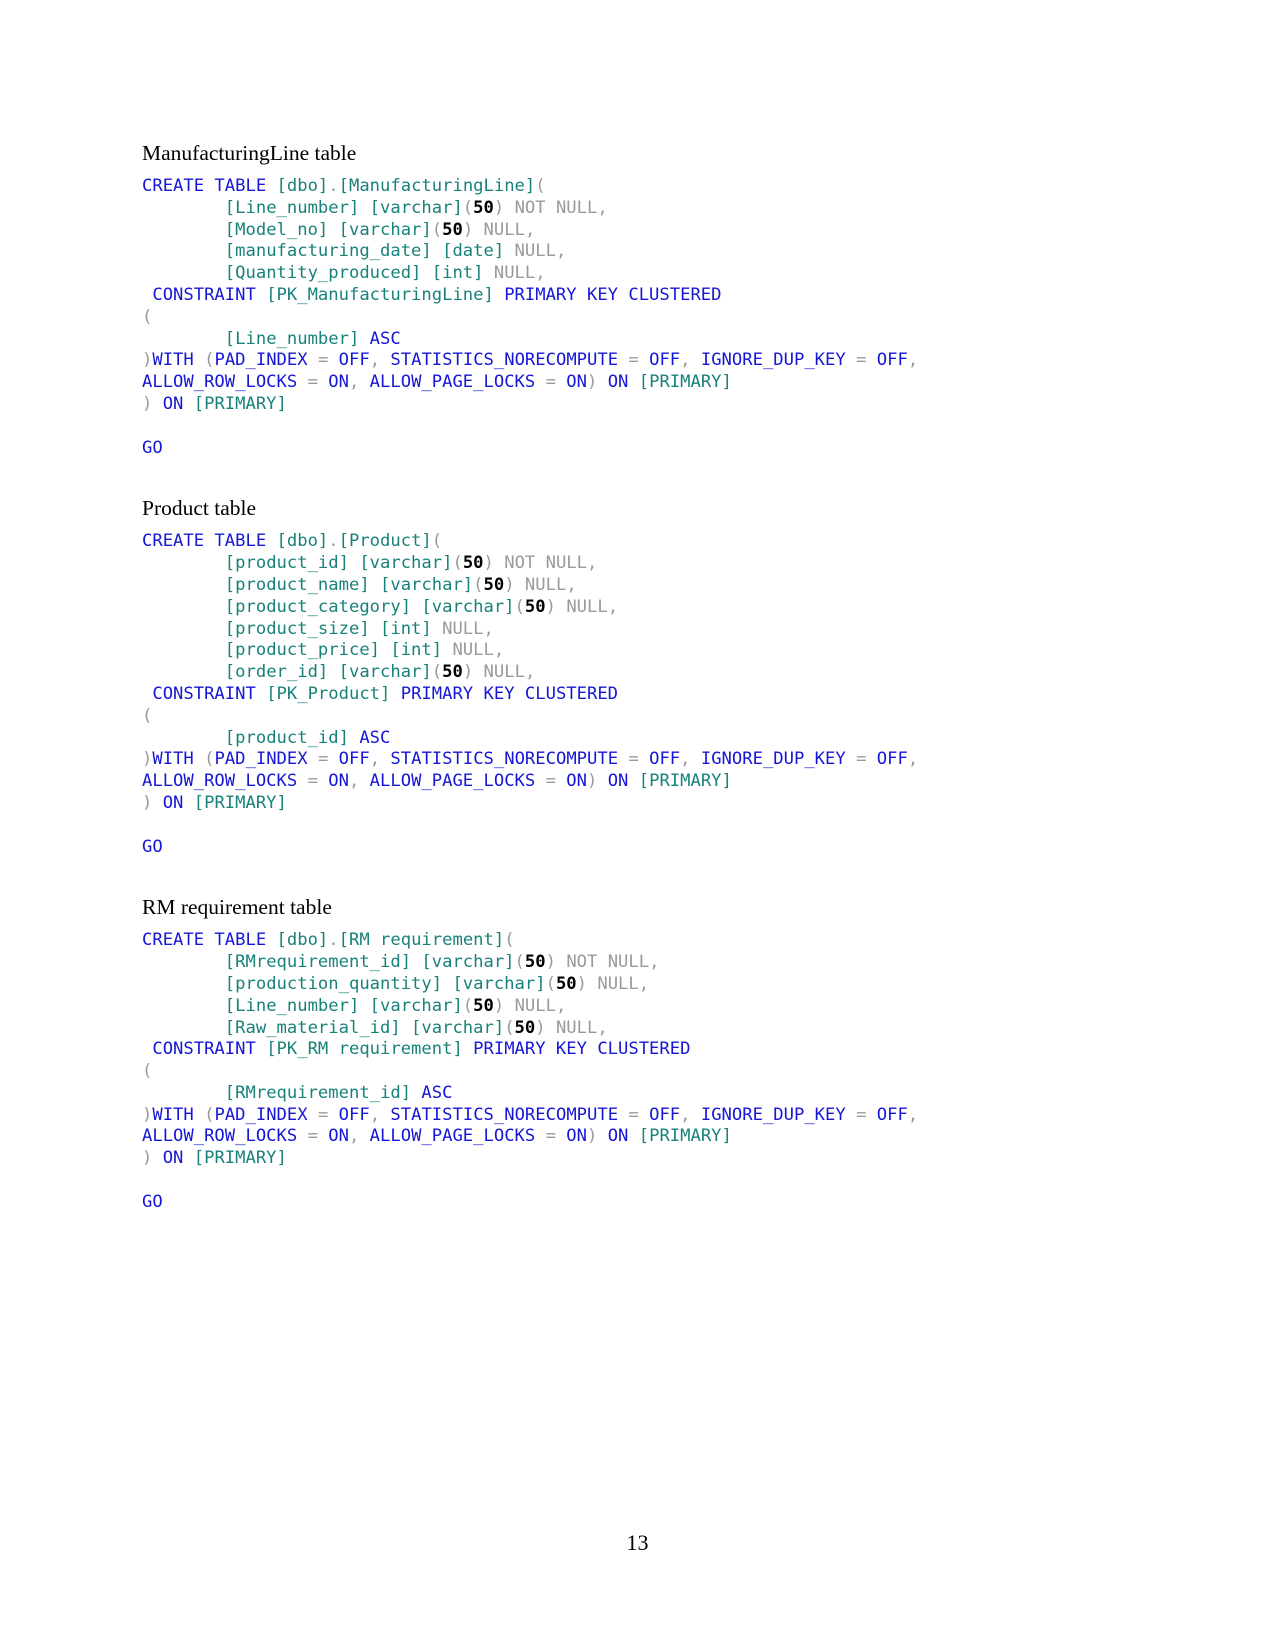  Describe the element at coordinates (421, 940) in the screenshot. I see `code-token-ident: [RM requirement]` at that location.